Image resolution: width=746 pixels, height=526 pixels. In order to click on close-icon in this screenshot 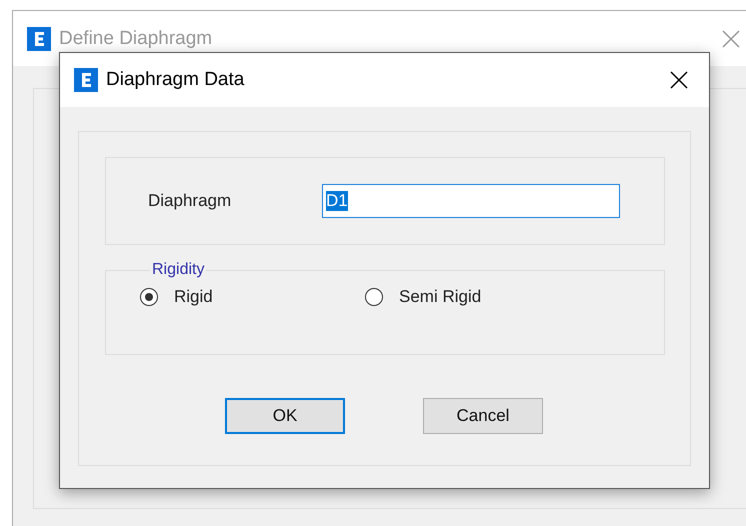, I will do `click(679, 80)`.